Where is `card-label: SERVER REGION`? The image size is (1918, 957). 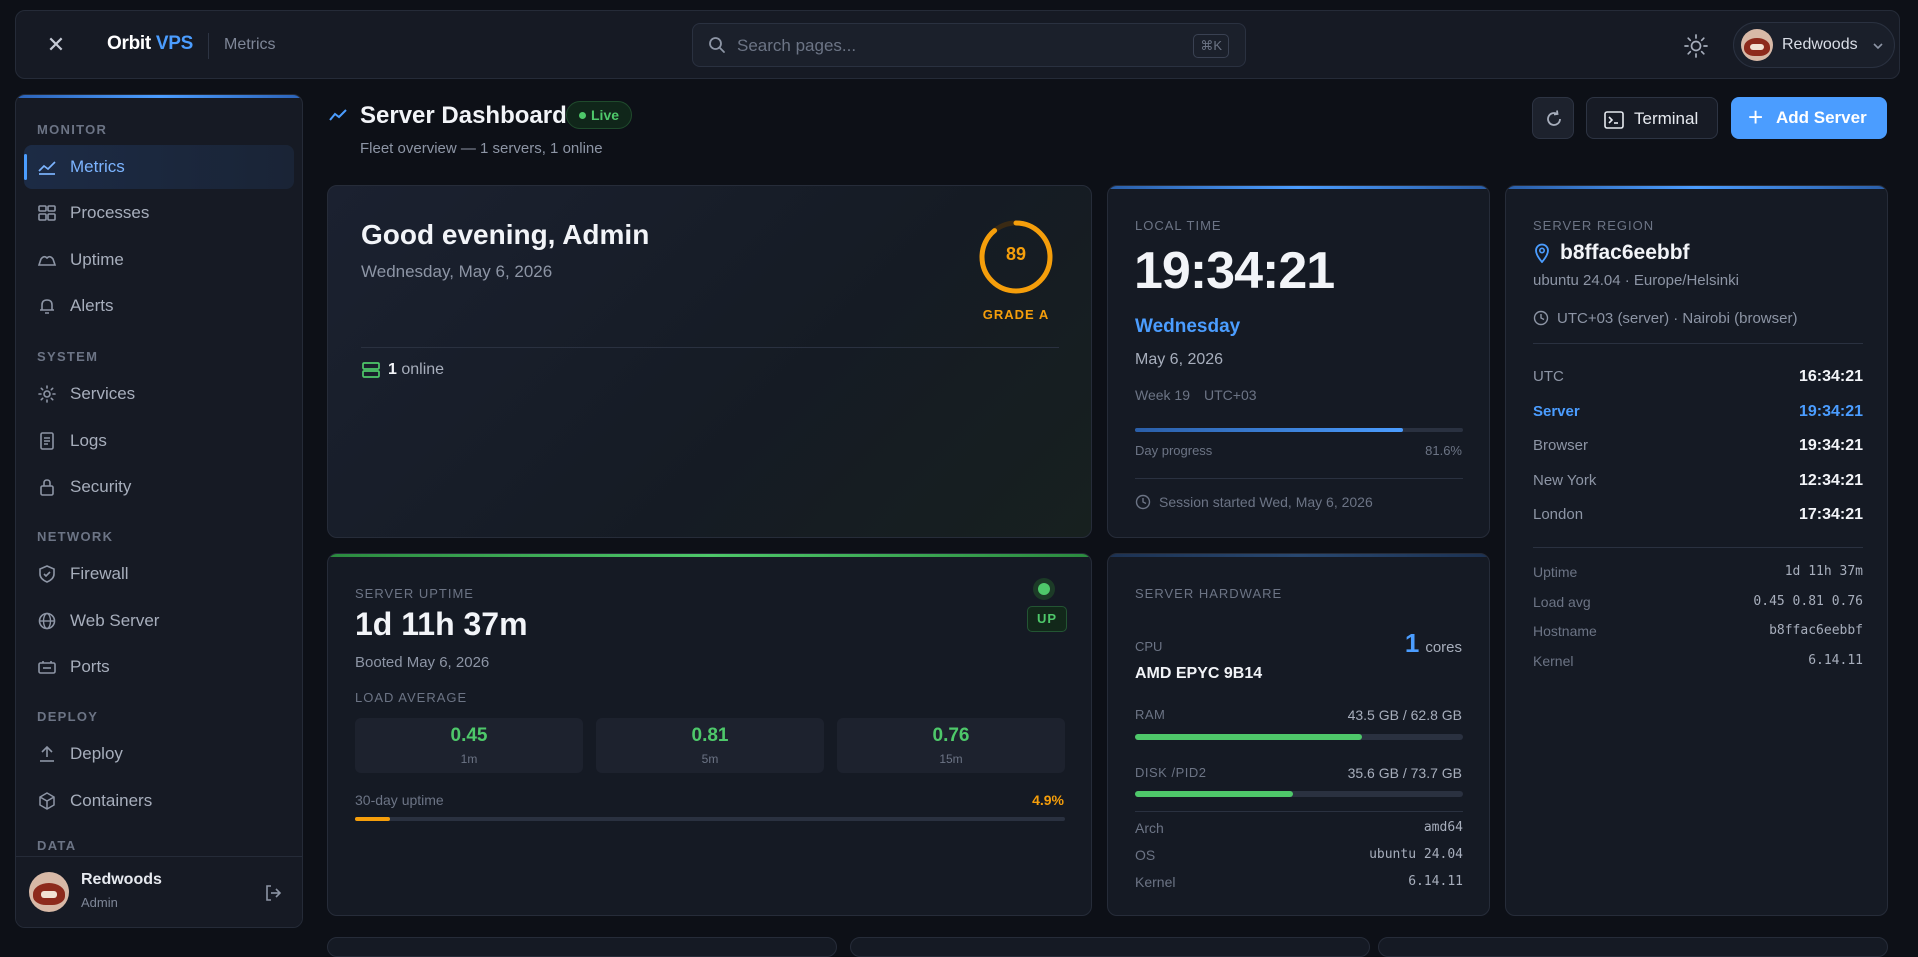 card-label: SERVER REGION is located at coordinates (1594, 225).